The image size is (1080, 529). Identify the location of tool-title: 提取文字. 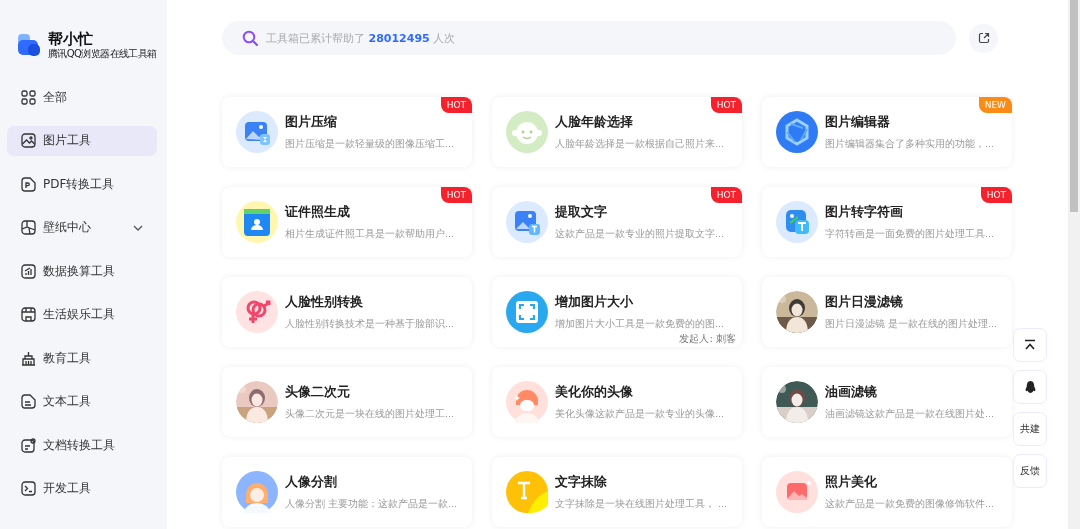
(581, 212).